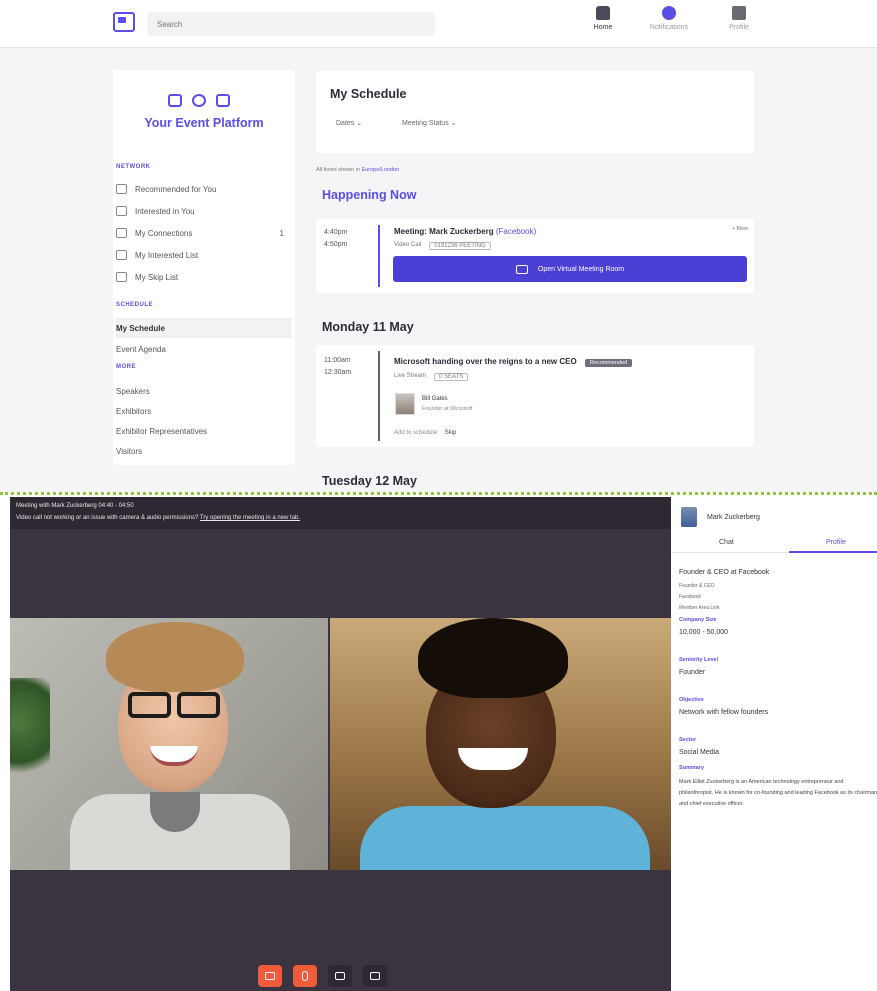 The width and height of the screenshot is (877, 991). Describe the element at coordinates (335, 239) in the screenshot. I see `event-time: 4:40pm 4:50pm` at that location.